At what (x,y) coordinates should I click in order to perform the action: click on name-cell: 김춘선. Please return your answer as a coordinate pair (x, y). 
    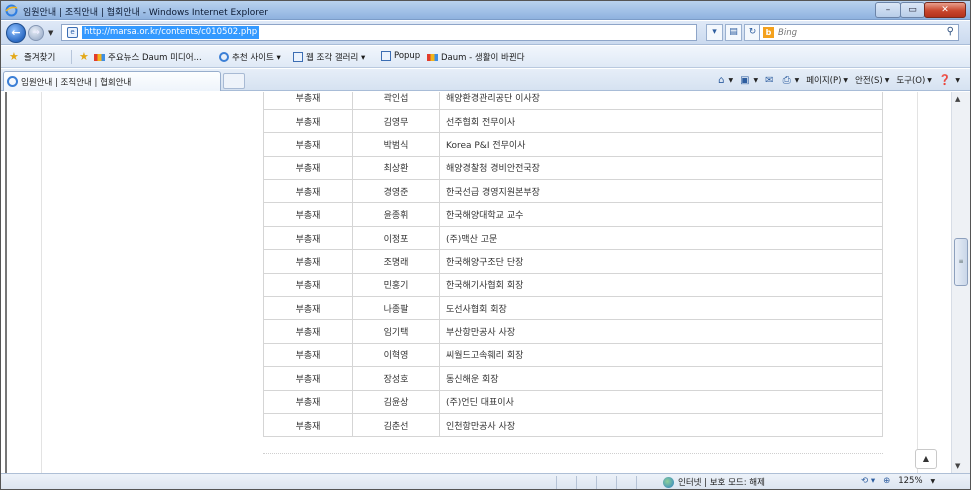
    Looking at the image, I should click on (396, 425).